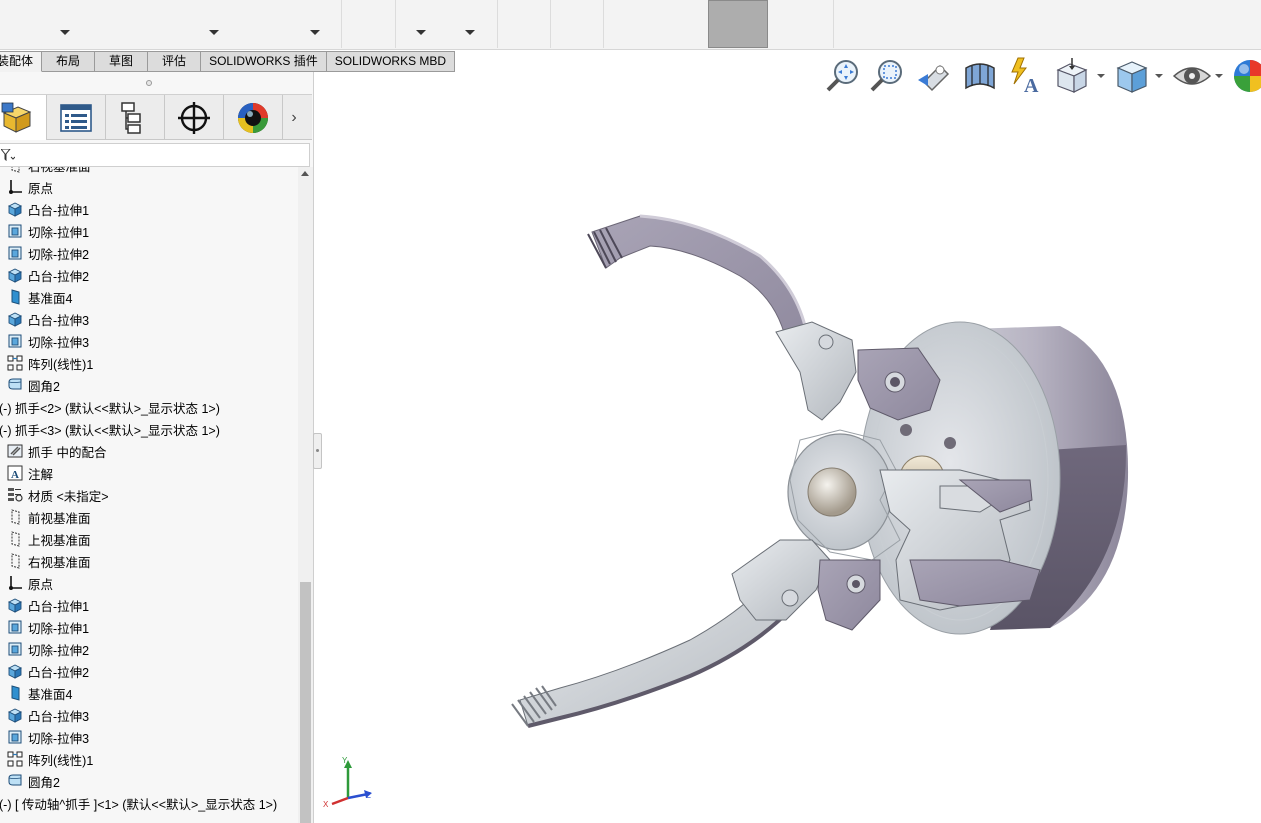 The height and width of the screenshot is (823, 1261). I want to click on display-style-dropdown, so click(1159, 76).